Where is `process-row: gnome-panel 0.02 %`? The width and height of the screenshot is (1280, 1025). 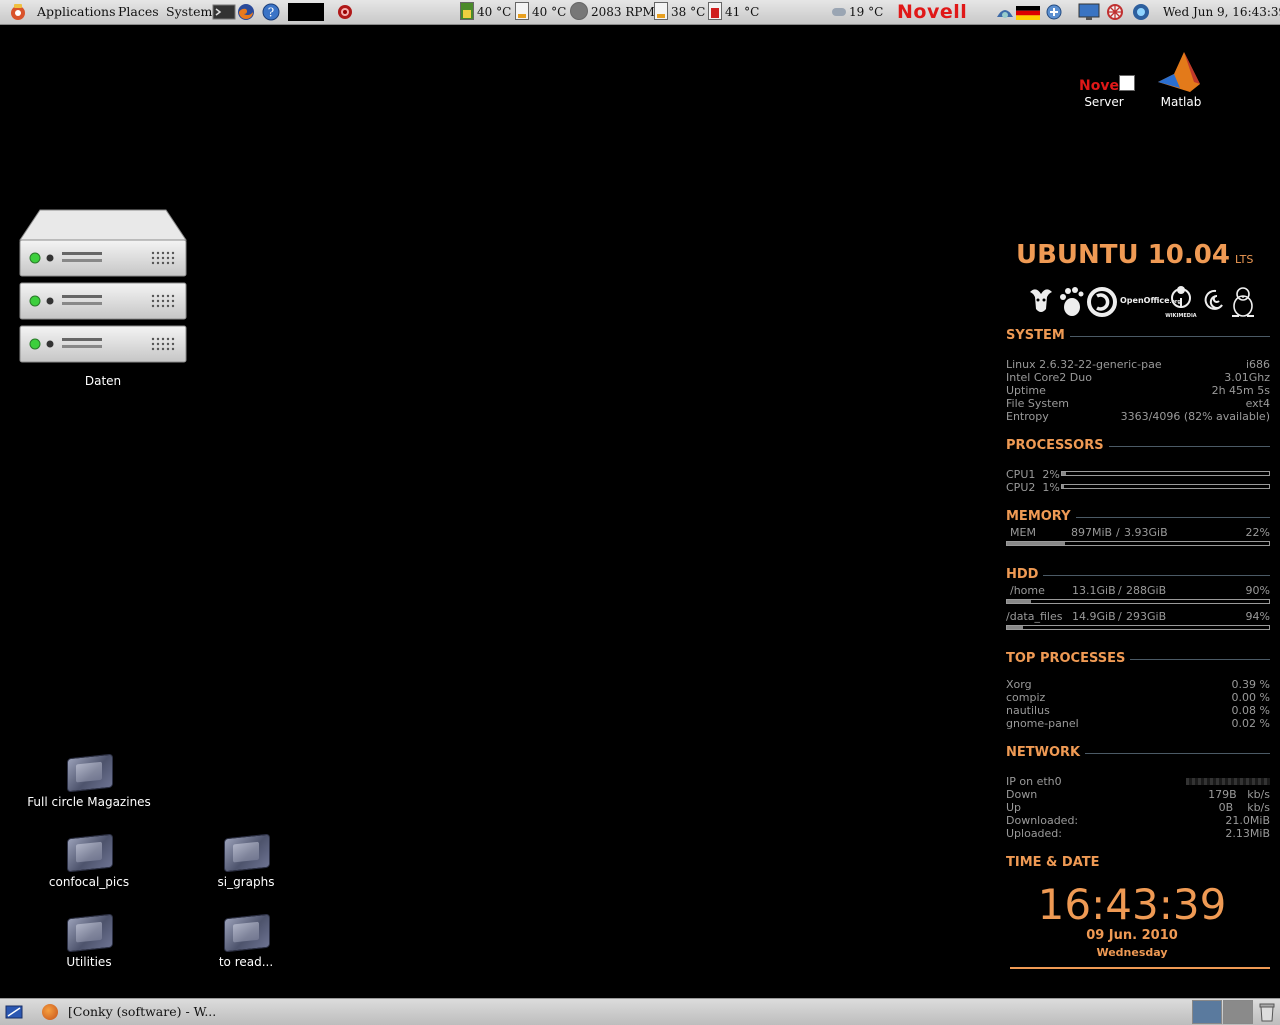
process-row: gnome-panel 0.02 % is located at coordinates (1138, 723).